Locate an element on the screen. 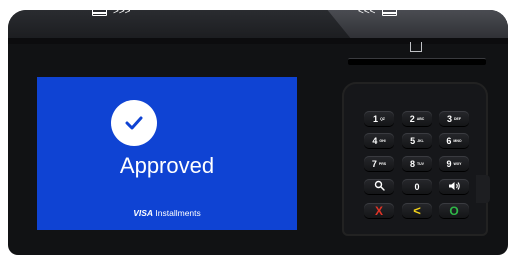  swipe-arrows-left: >>> is located at coordinates (122, 11).